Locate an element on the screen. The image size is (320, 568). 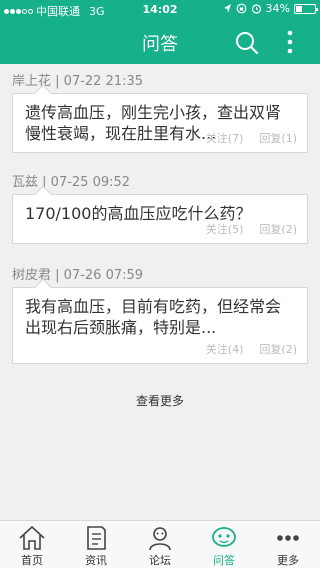
question-meta: 瓦兹 | 07-25 09:52 is located at coordinates (71, 182).